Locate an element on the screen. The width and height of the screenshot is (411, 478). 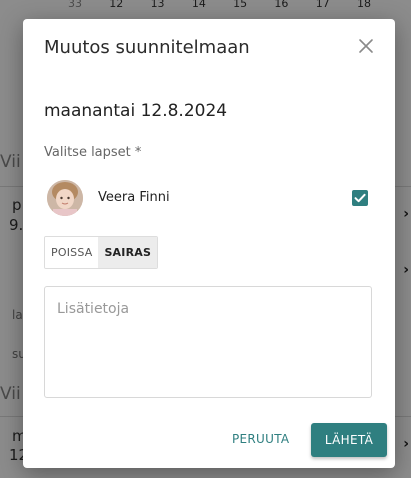
child-row: Veera Finni is located at coordinates (209, 199).